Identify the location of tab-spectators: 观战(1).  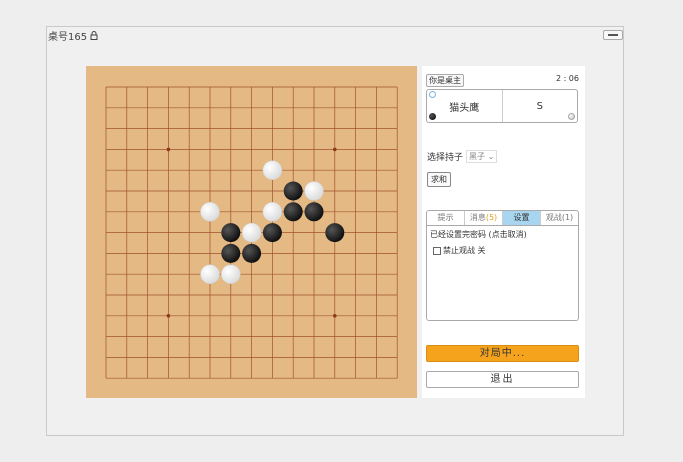
(559, 218).